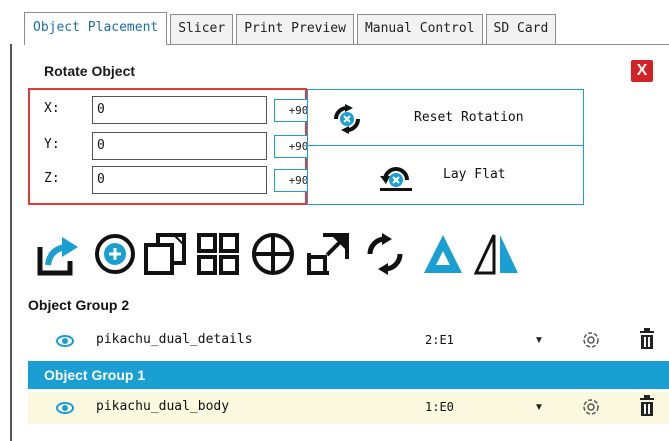 Image resolution: width=669 pixels, height=441 pixels. Describe the element at coordinates (95, 375) in the screenshot. I see `object-group-1-label: Object Group 1` at that location.